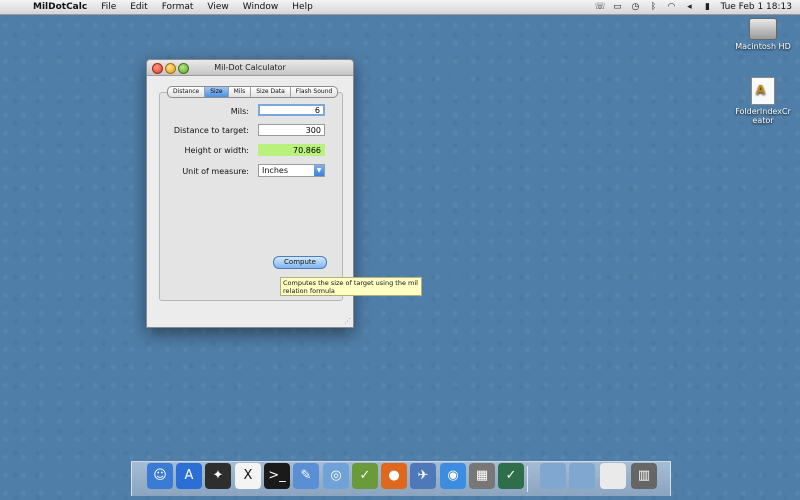 Image resolution: width=800 pixels, height=500 pixels. I want to click on tab-bar: Distance Size Mils Size Data Flash Sound, so click(253, 92).